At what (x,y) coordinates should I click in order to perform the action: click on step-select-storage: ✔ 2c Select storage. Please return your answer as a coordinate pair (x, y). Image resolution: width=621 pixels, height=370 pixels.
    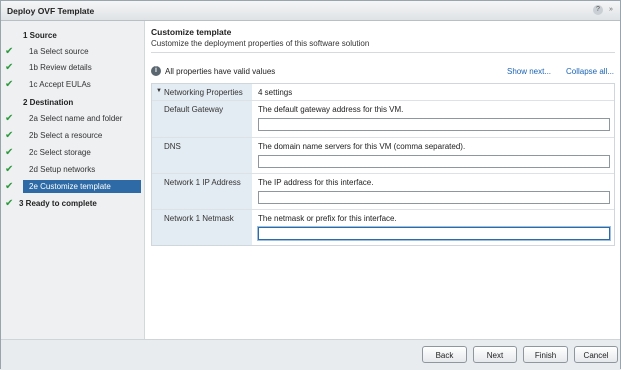
    Looking at the image, I should click on (72, 153).